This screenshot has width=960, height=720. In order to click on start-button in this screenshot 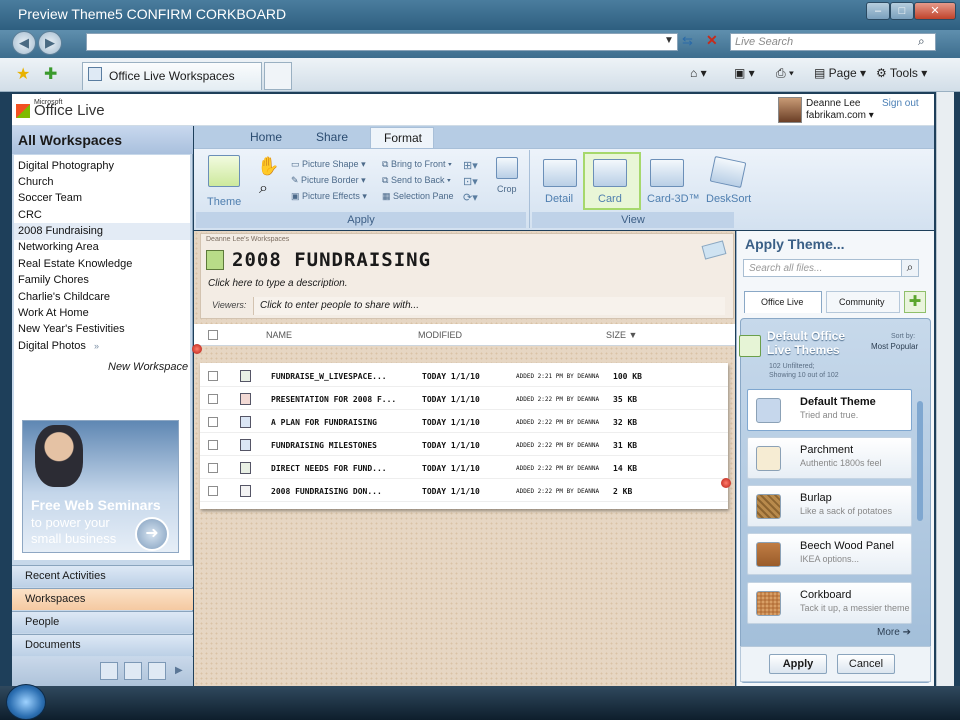, I will do `click(26, 702)`.